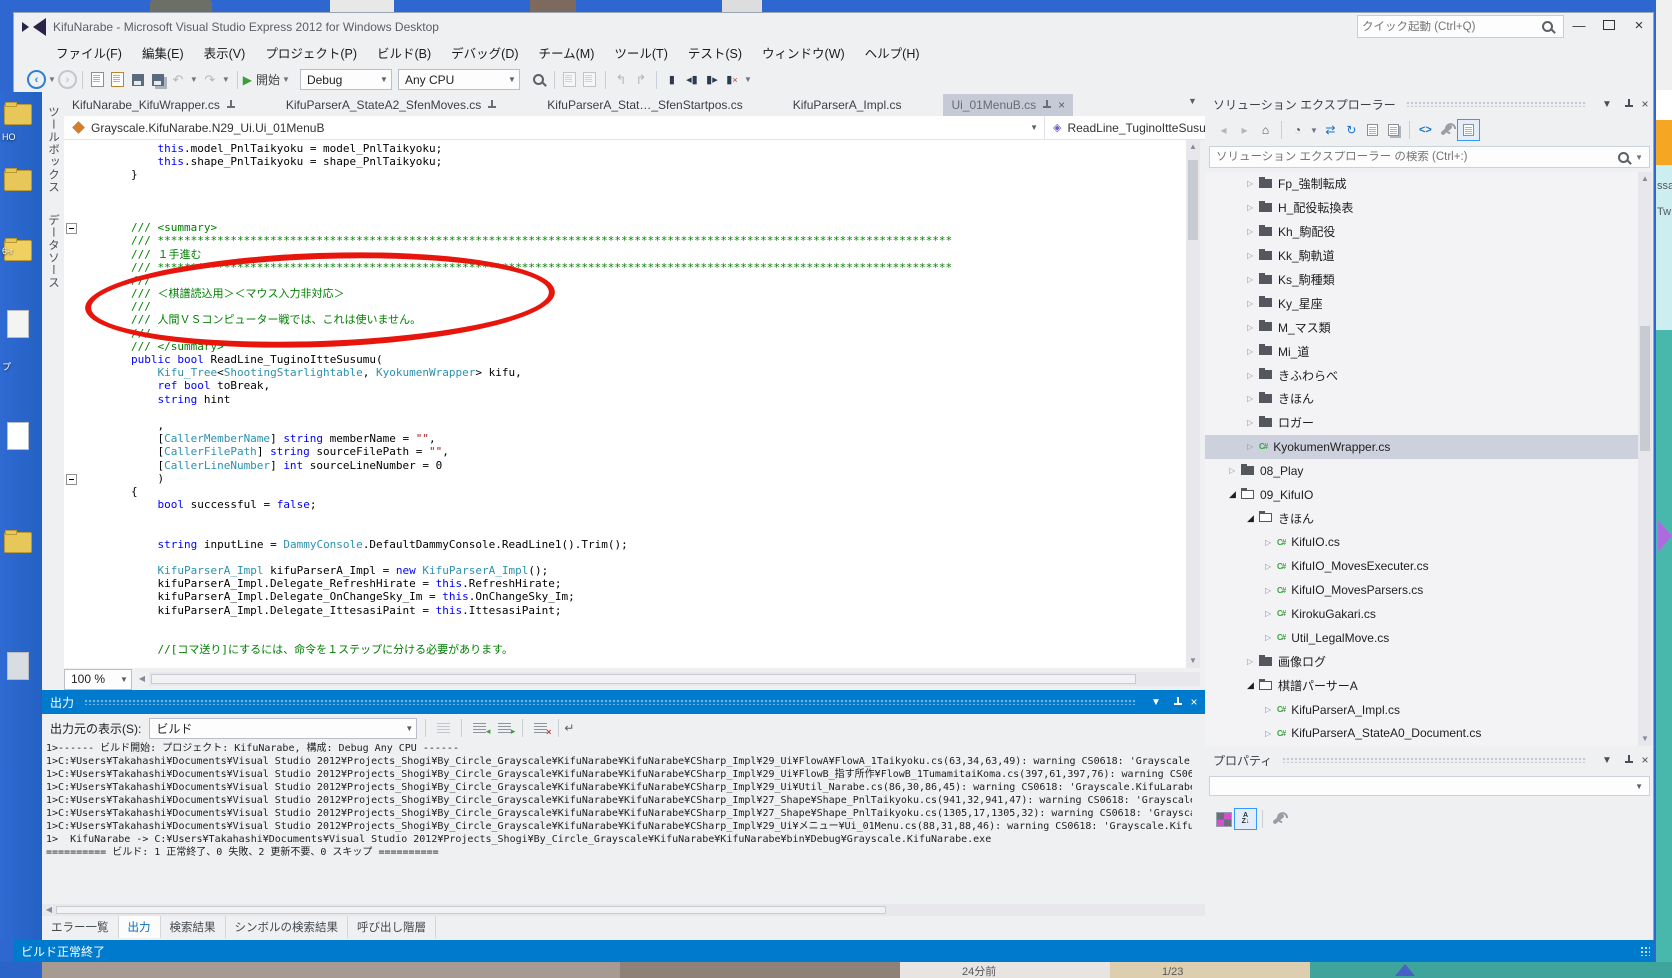 This screenshot has width=1672, height=978. I want to click on redo-dropdown-icon: ▼, so click(226, 79).